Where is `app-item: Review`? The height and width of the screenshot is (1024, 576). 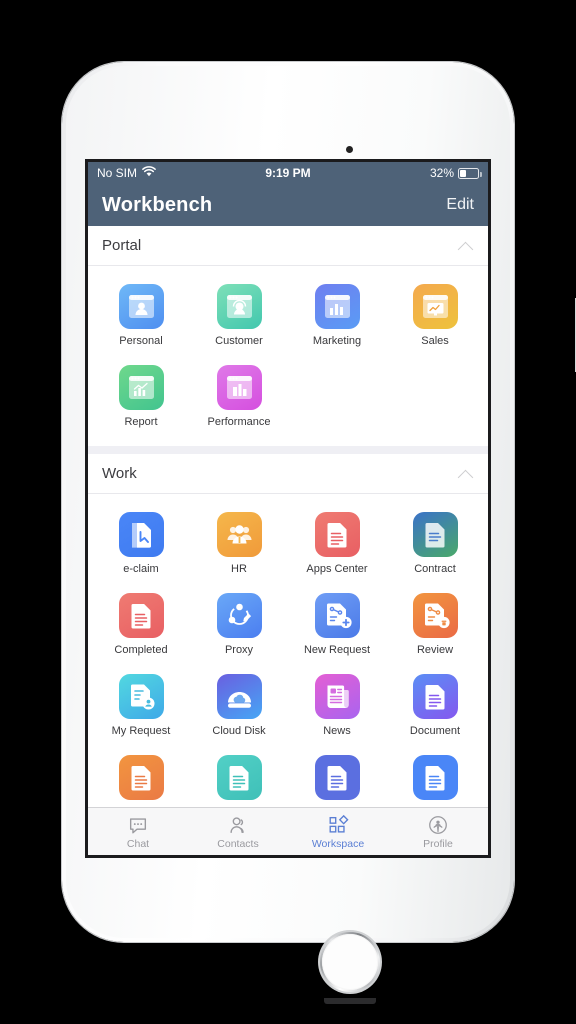
app-item: Review is located at coordinates (435, 625).